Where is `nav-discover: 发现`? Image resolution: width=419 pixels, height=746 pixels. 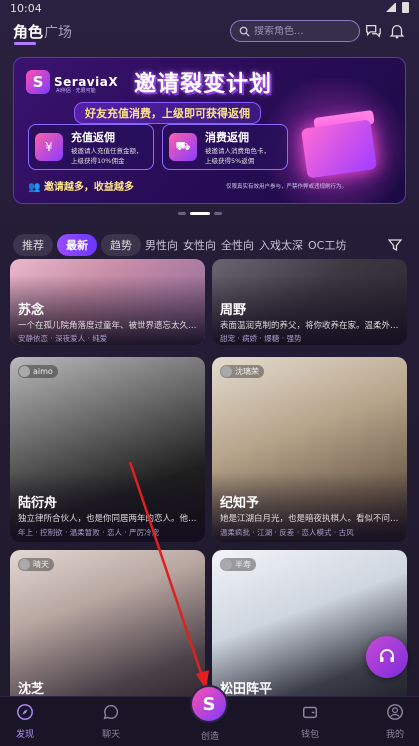 nav-discover: 发现 is located at coordinates (25, 721).